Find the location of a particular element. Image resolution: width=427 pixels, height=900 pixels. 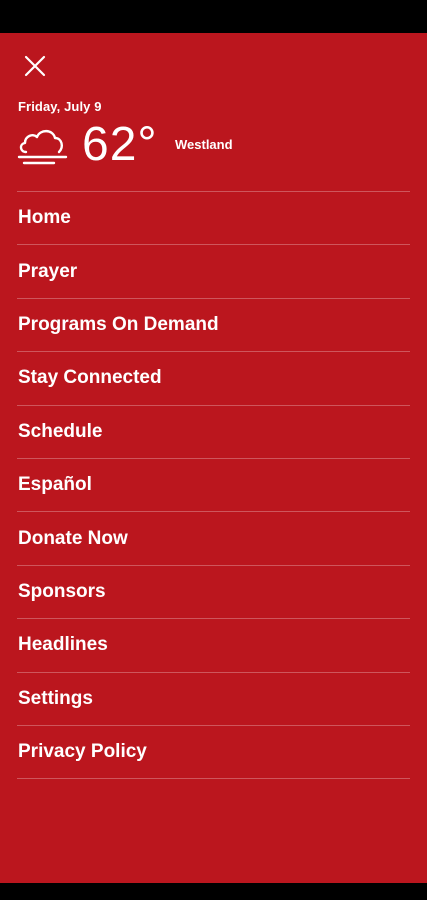

menu-item-sponsors: Sponsors is located at coordinates (213, 591).